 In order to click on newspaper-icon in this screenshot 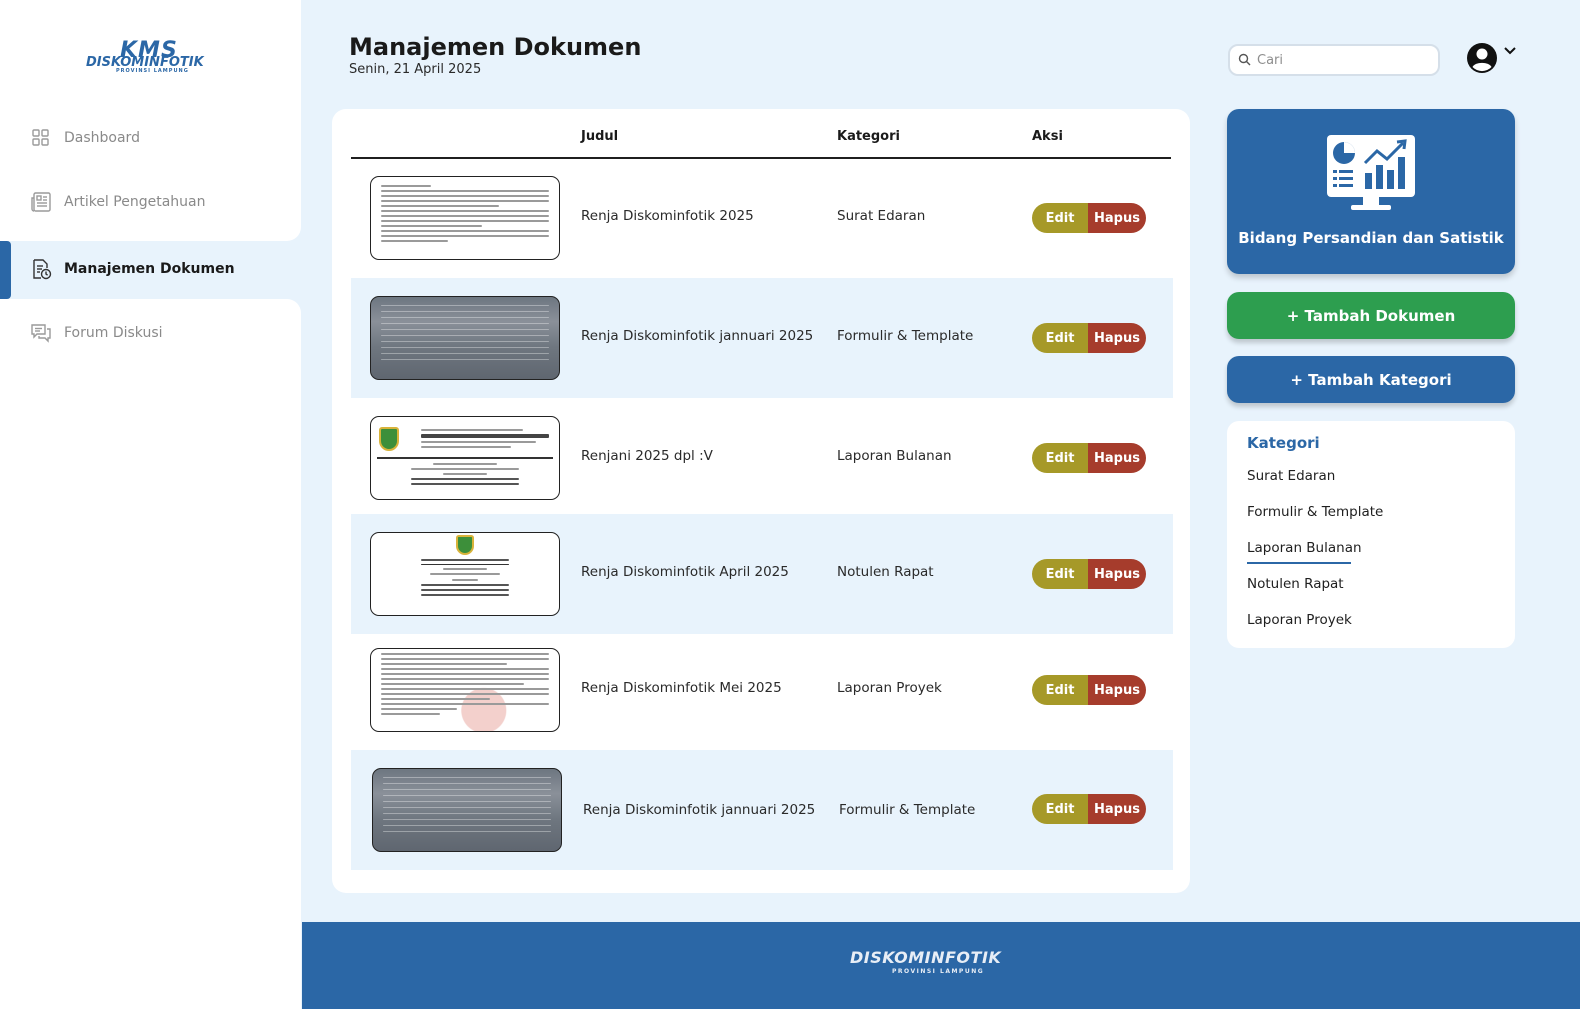, I will do `click(41, 202)`.